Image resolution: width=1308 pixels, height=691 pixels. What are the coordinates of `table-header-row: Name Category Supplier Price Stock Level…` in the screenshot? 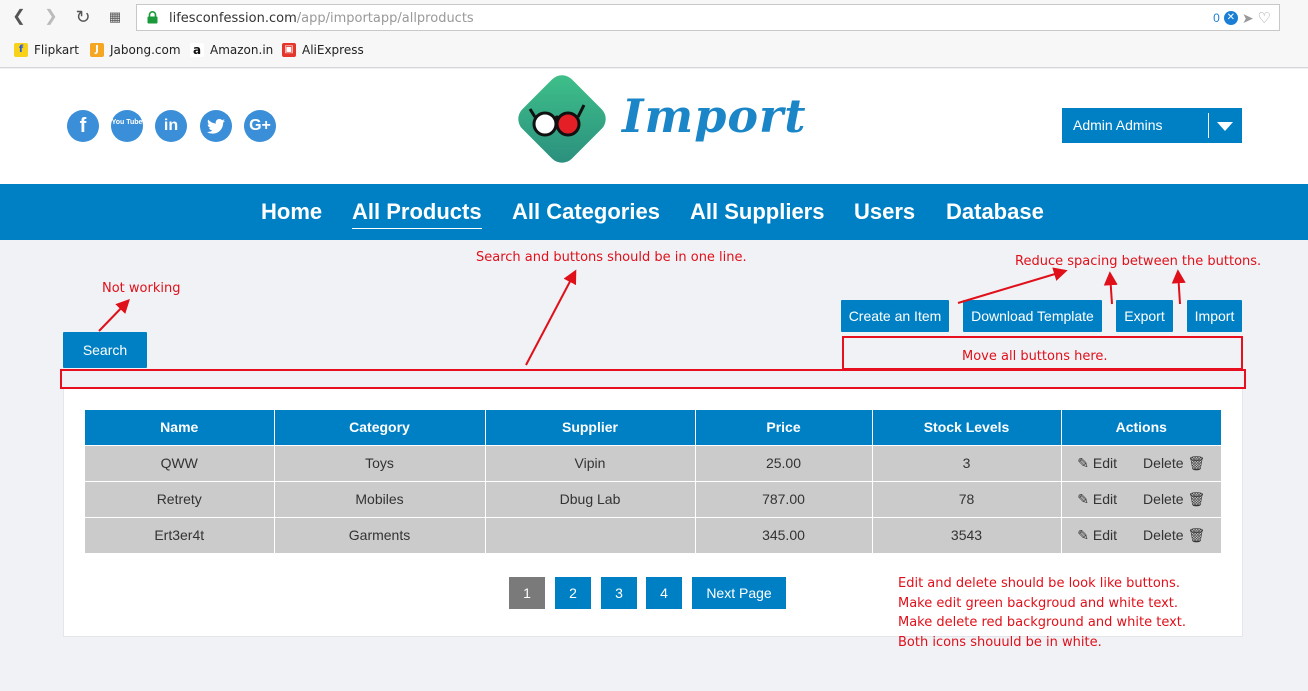 It's located at (653, 427).